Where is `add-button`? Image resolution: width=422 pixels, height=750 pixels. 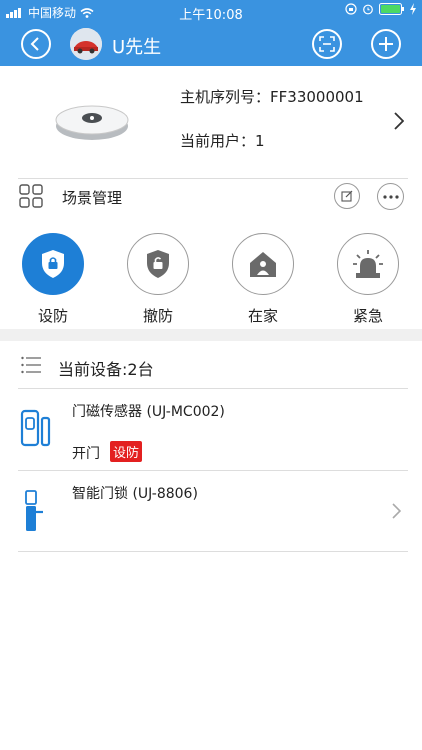
add-button is located at coordinates (386, 44).